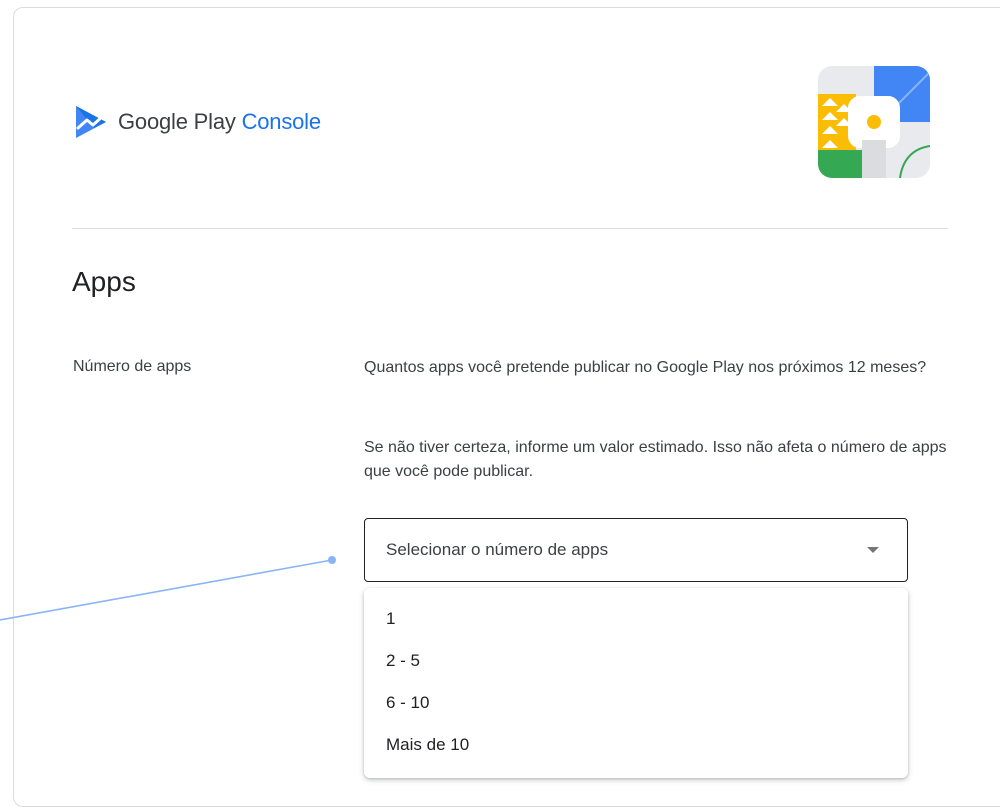  Describe the element at coordinates (636, 619) in the screenshot. I see `select-option: 1` at that location.